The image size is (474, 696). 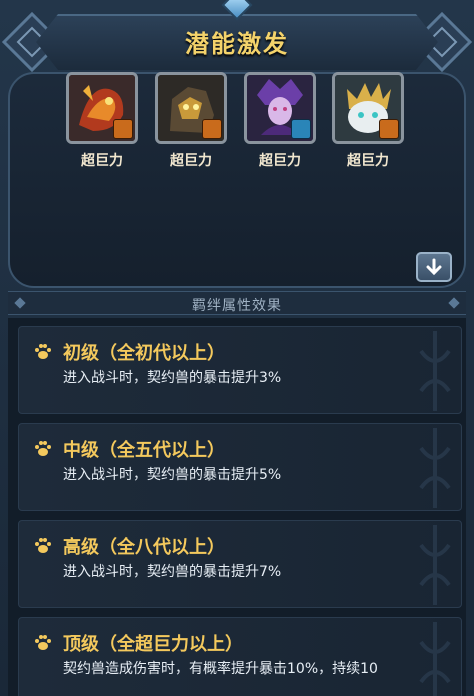 I want to click on arrow-down-icon, so click(x=434, y=267).